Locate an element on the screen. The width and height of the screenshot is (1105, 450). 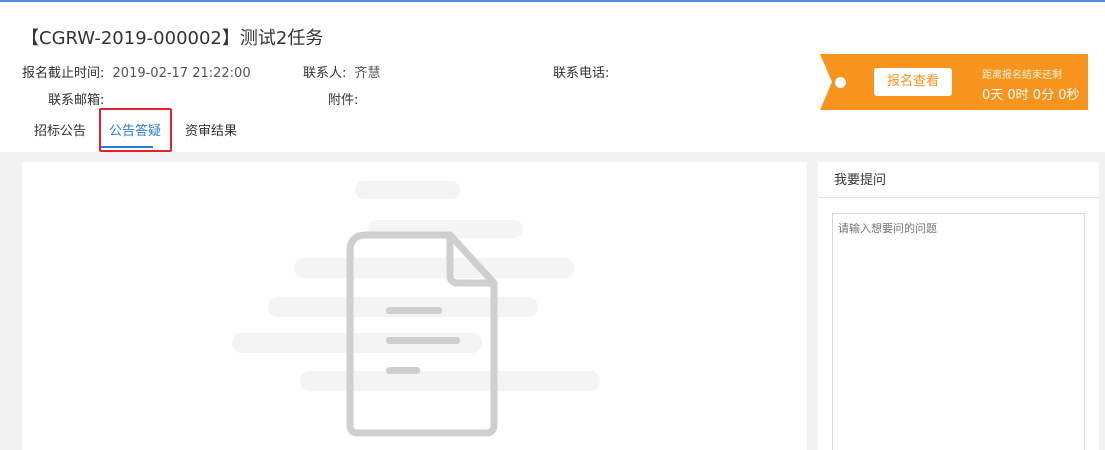
deadline-label: 报名截止时间: is located at coordinates (63, 73).